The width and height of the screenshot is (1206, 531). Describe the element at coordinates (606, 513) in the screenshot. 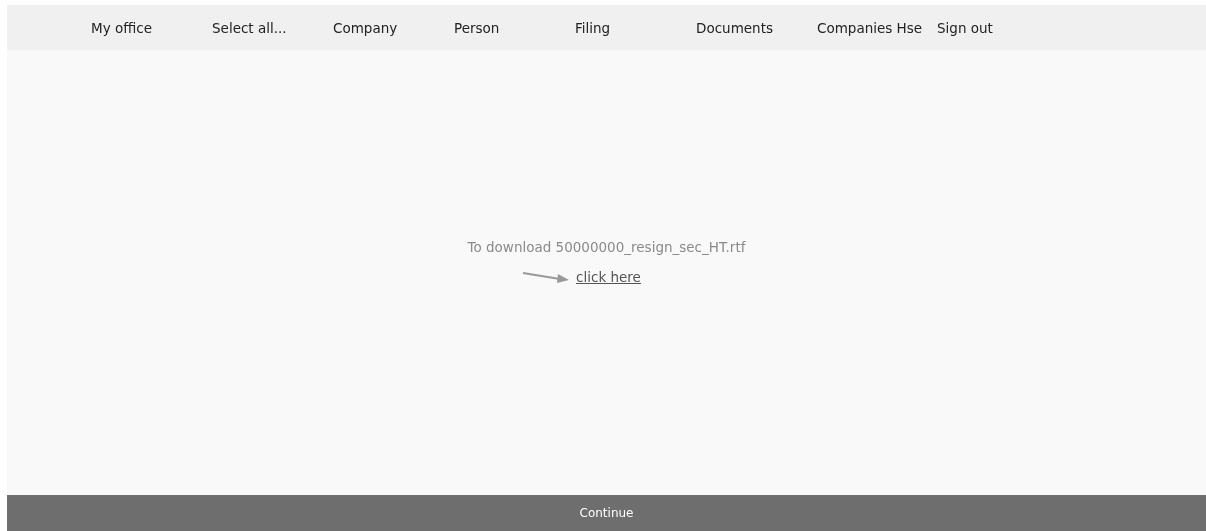

I see `continue-button: Continue` at that location.